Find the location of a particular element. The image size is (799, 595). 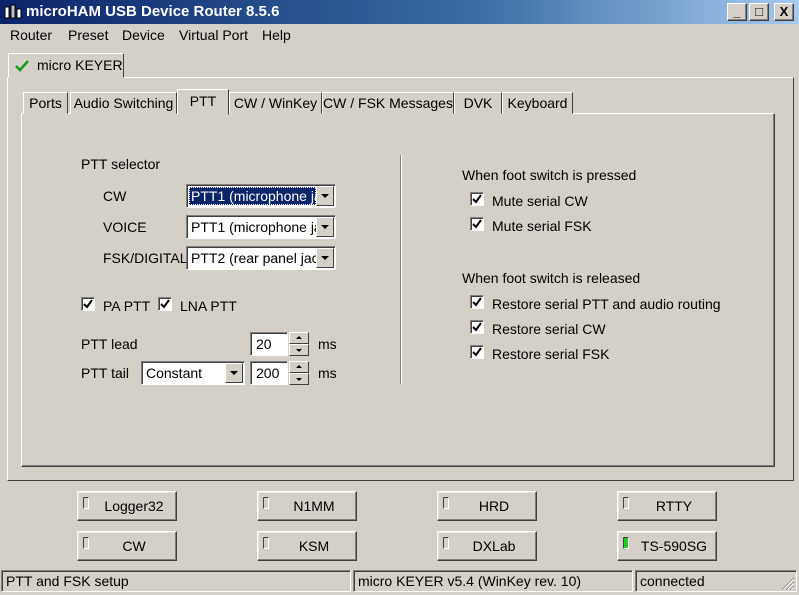

preset-button-ts-590sg: TS-590SG is located at coordinates (667, 546).